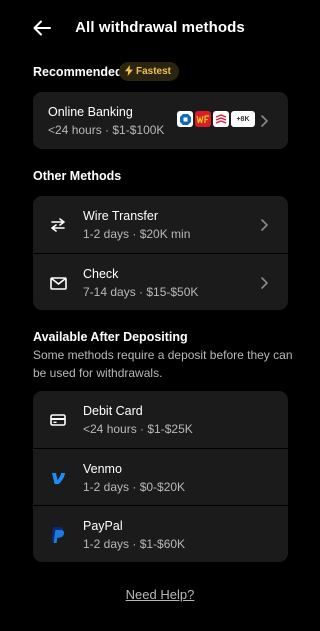  What do you see at coordinates (134, 544) in the screenshot?
I see `method-meta: 1-2 days · $1-$60K` at bounding box center [134, 544].